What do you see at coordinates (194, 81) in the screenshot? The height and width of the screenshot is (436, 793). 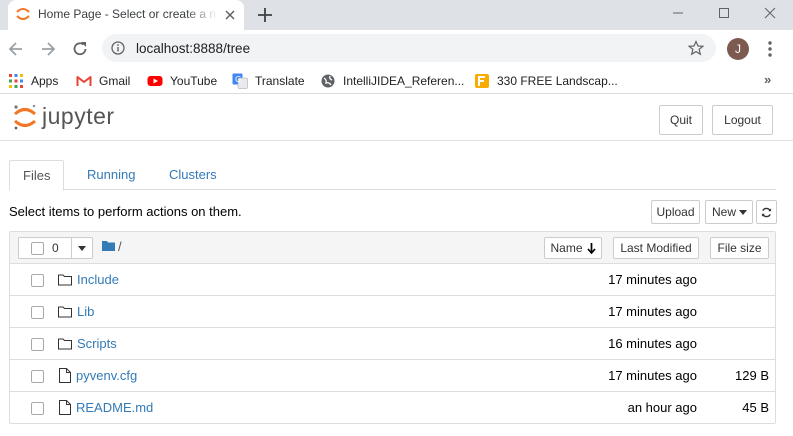 I see `bookmark-label: YouTube` at bounding box center [194, 81].